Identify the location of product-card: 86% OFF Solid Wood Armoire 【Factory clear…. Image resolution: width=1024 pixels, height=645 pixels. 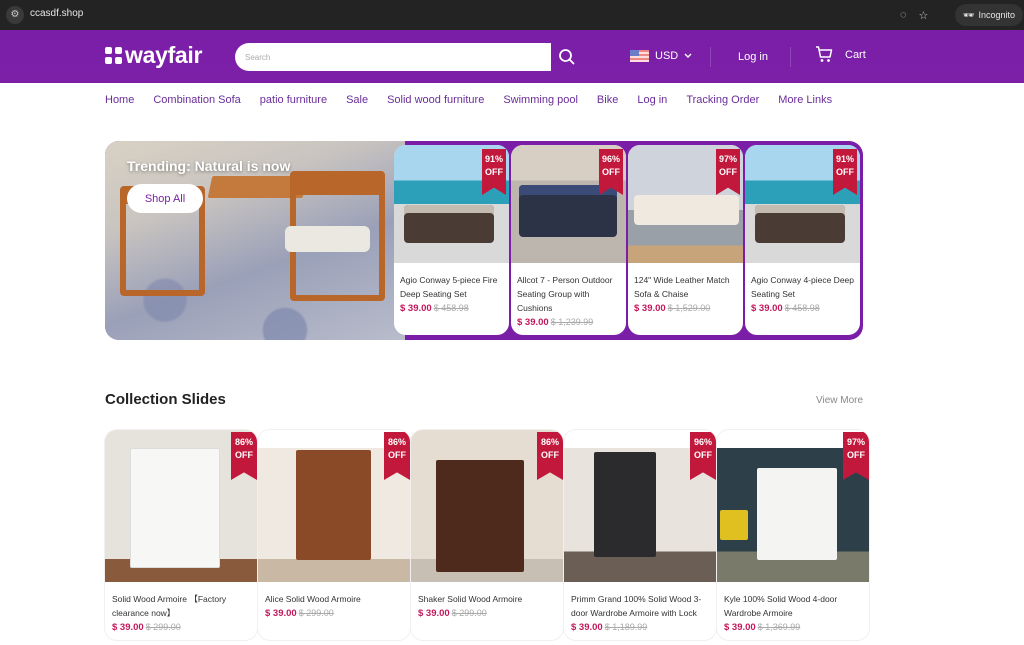
(181, 535).